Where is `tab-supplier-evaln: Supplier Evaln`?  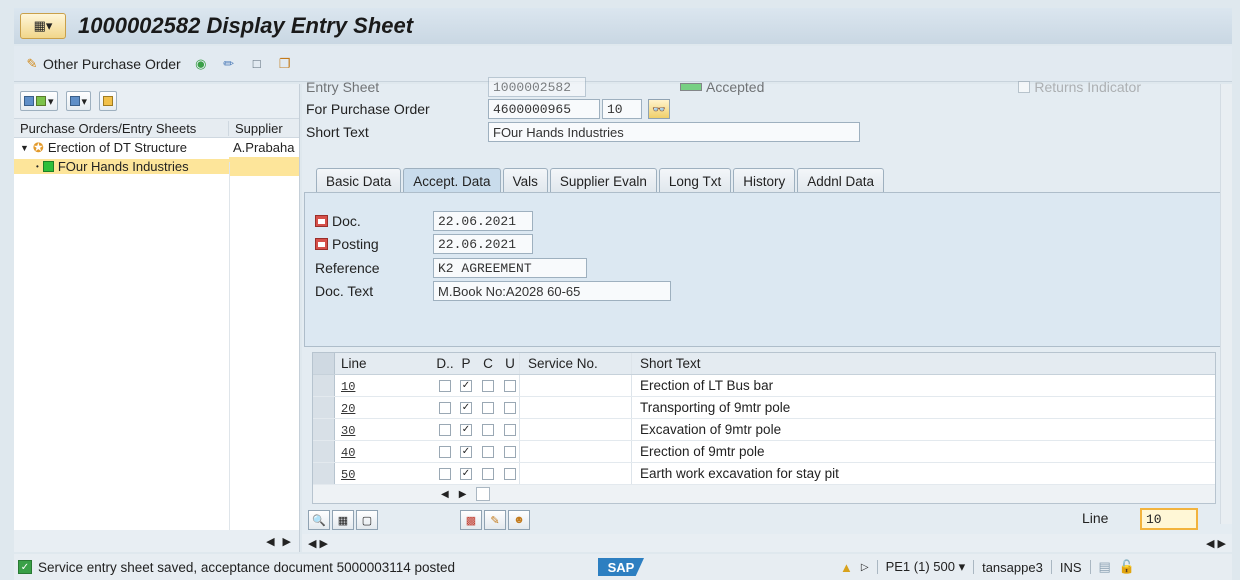
tab-supplier-evaln: Supplier Evaln is located at coordinates (603, 181).